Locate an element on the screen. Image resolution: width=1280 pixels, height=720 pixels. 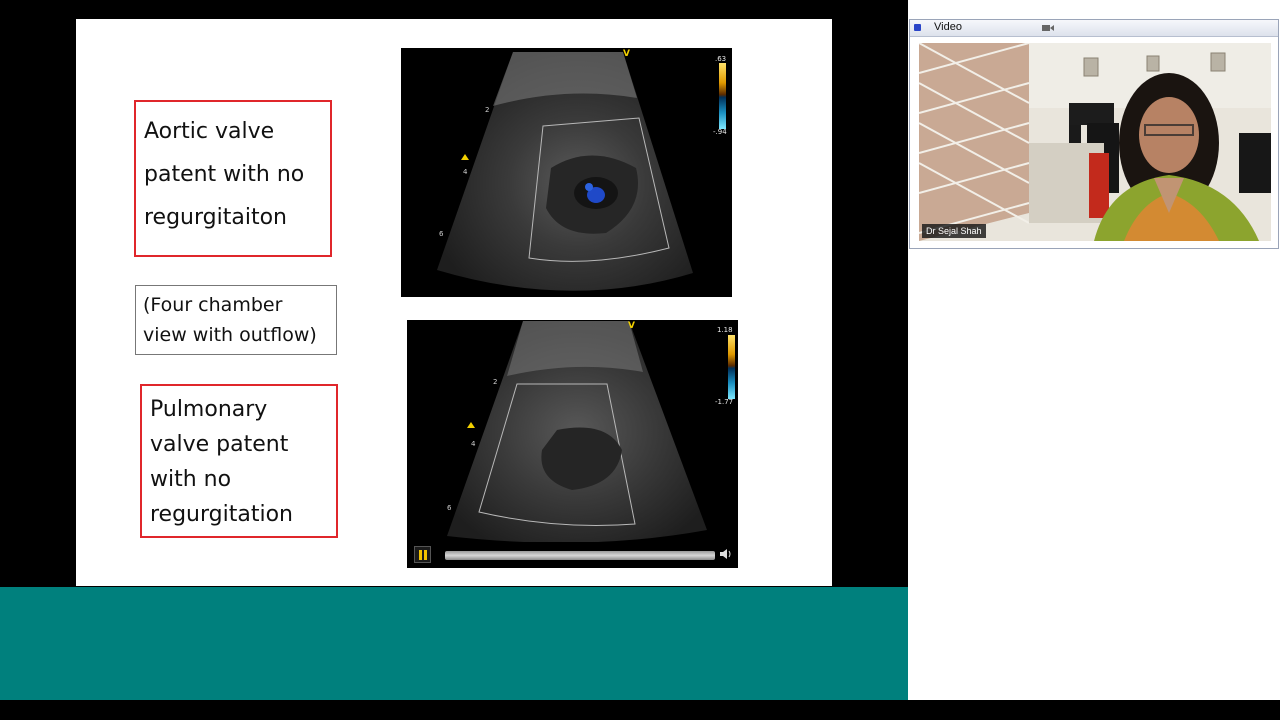
video-window-title: Video is located at coordinates (948, 27).